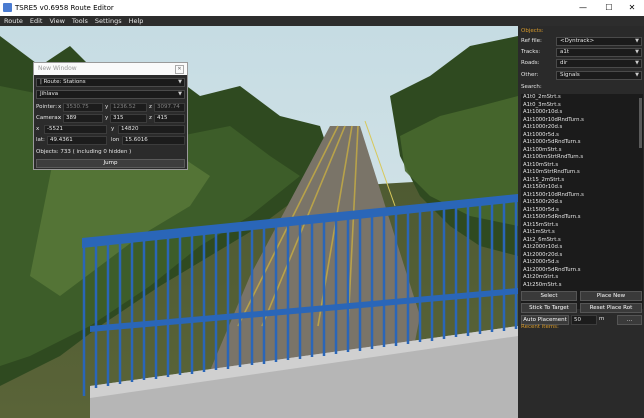 This screenshot has height=418, width=644. Describe the element at coordinates (128, 107) in the screenshot. I see `pointer-y-field: 1236.52` at that location.